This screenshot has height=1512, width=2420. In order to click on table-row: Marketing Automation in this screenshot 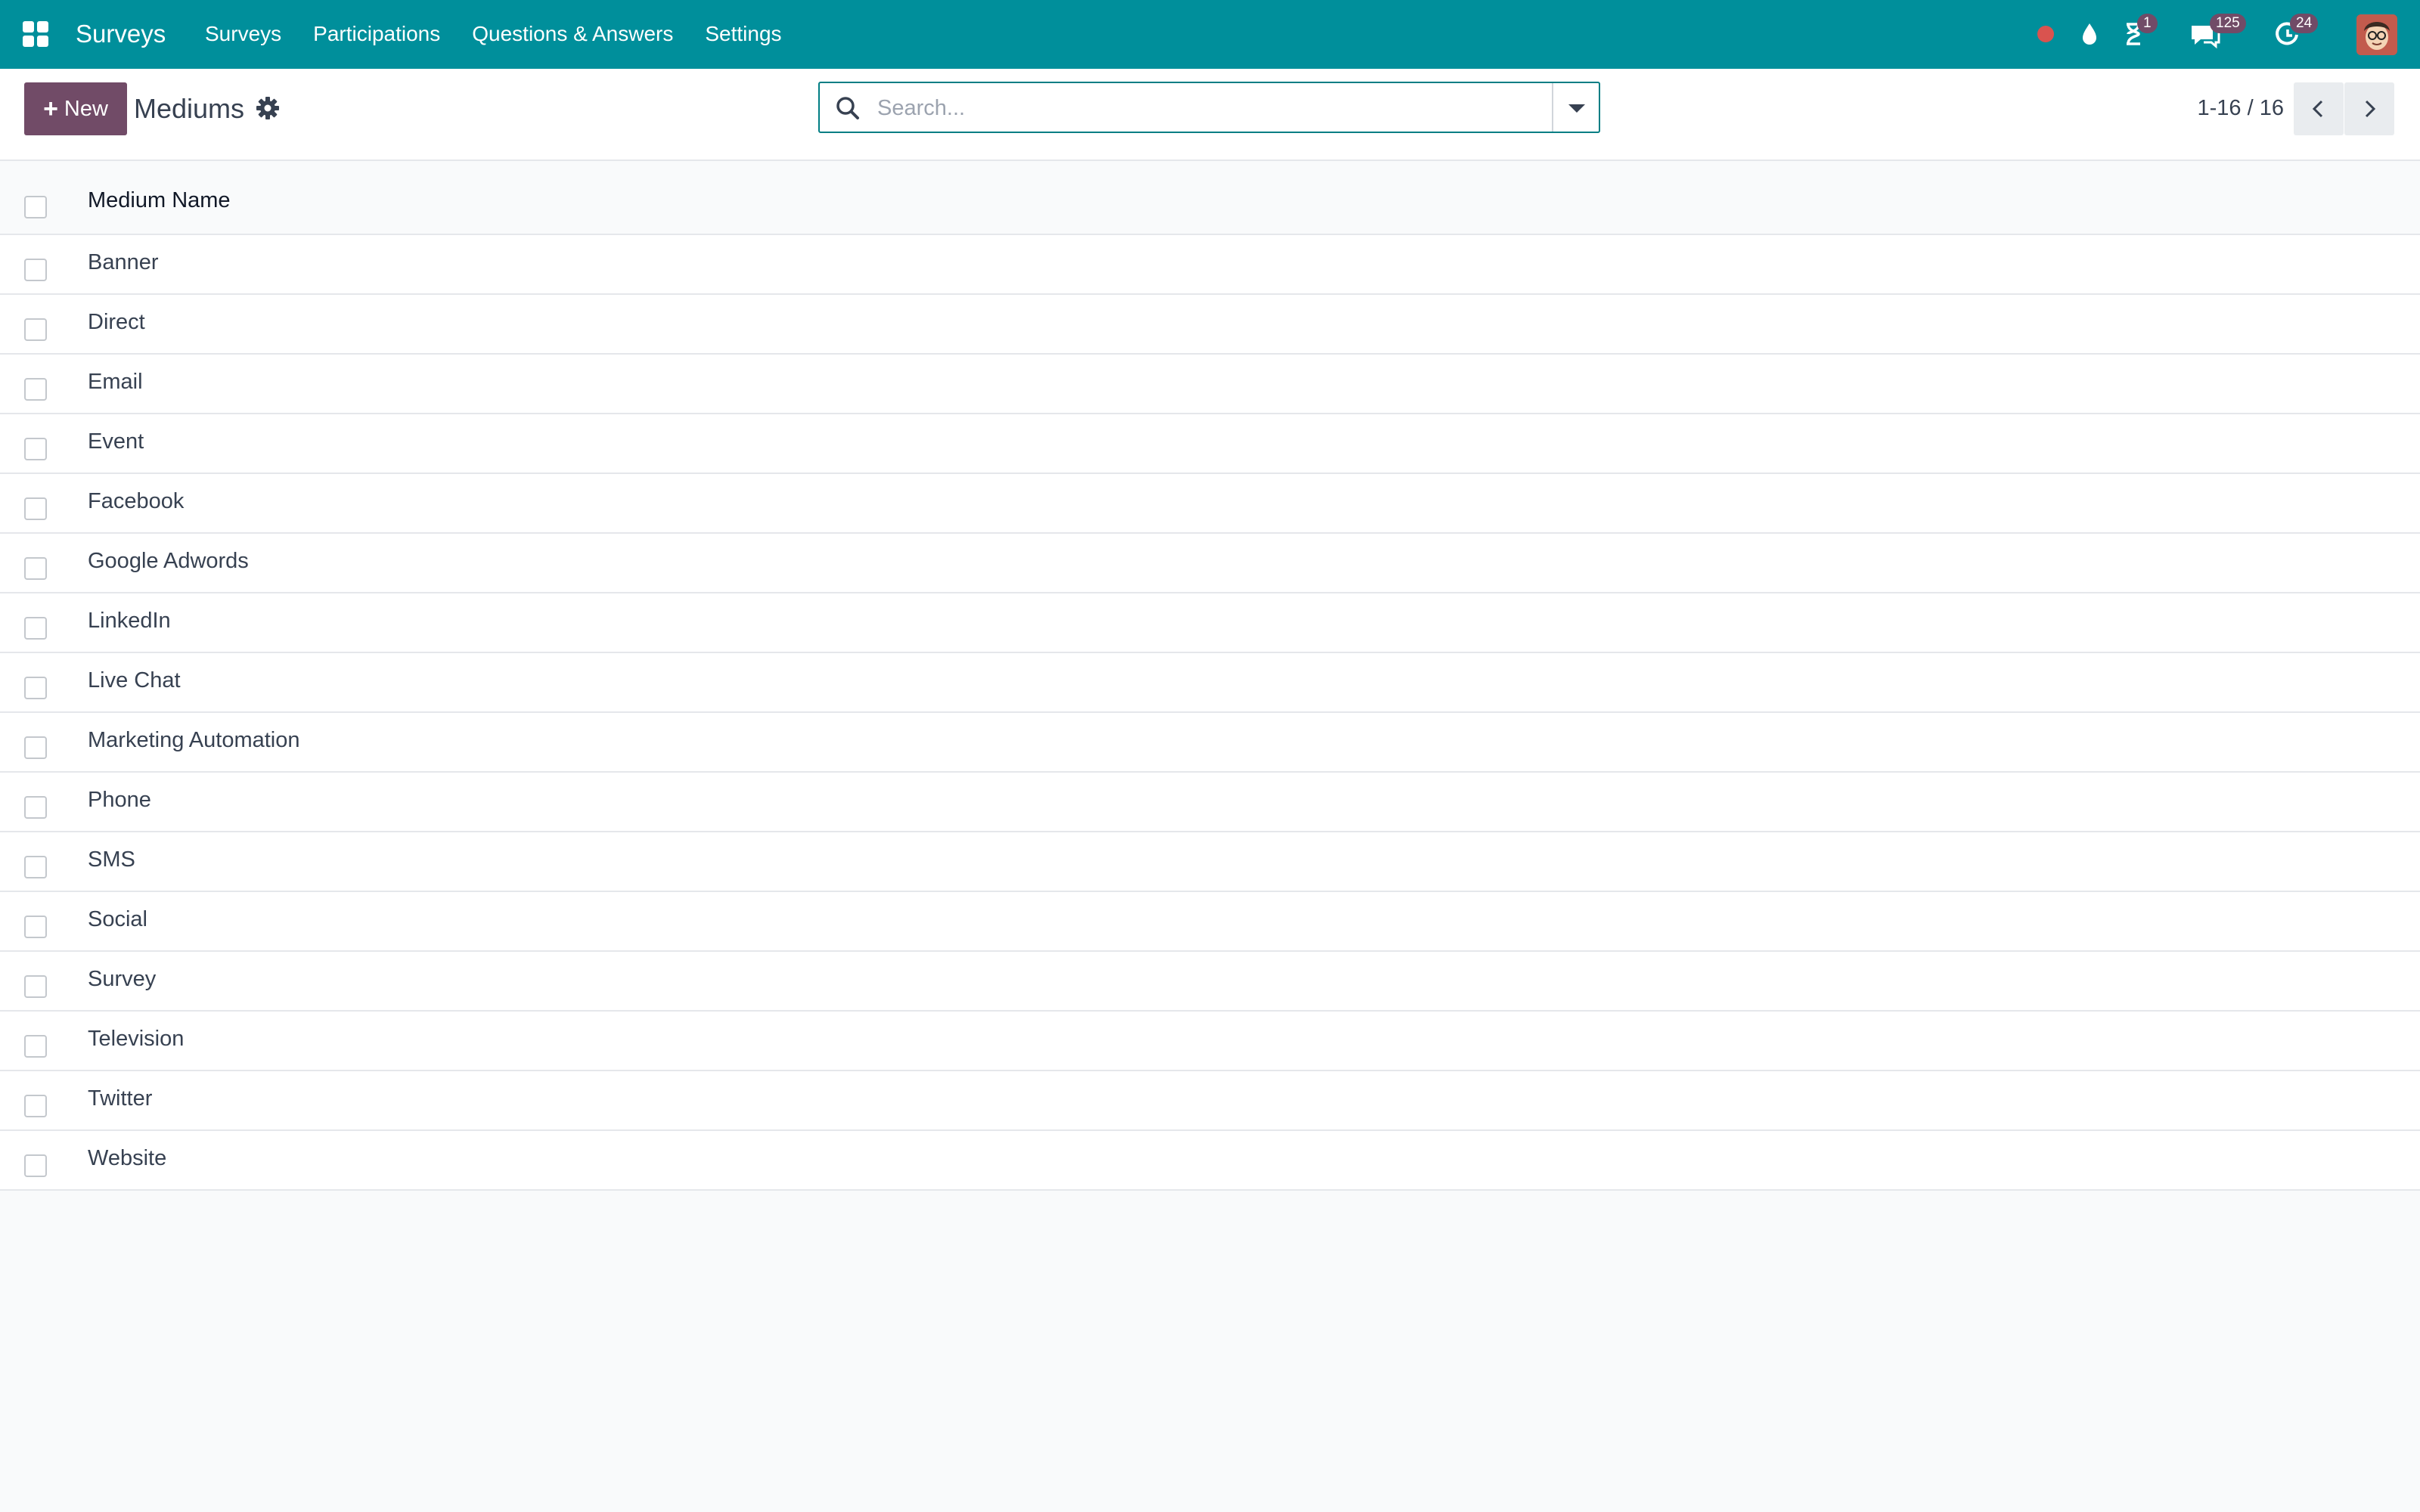, I will do `click(1210, 743)`.